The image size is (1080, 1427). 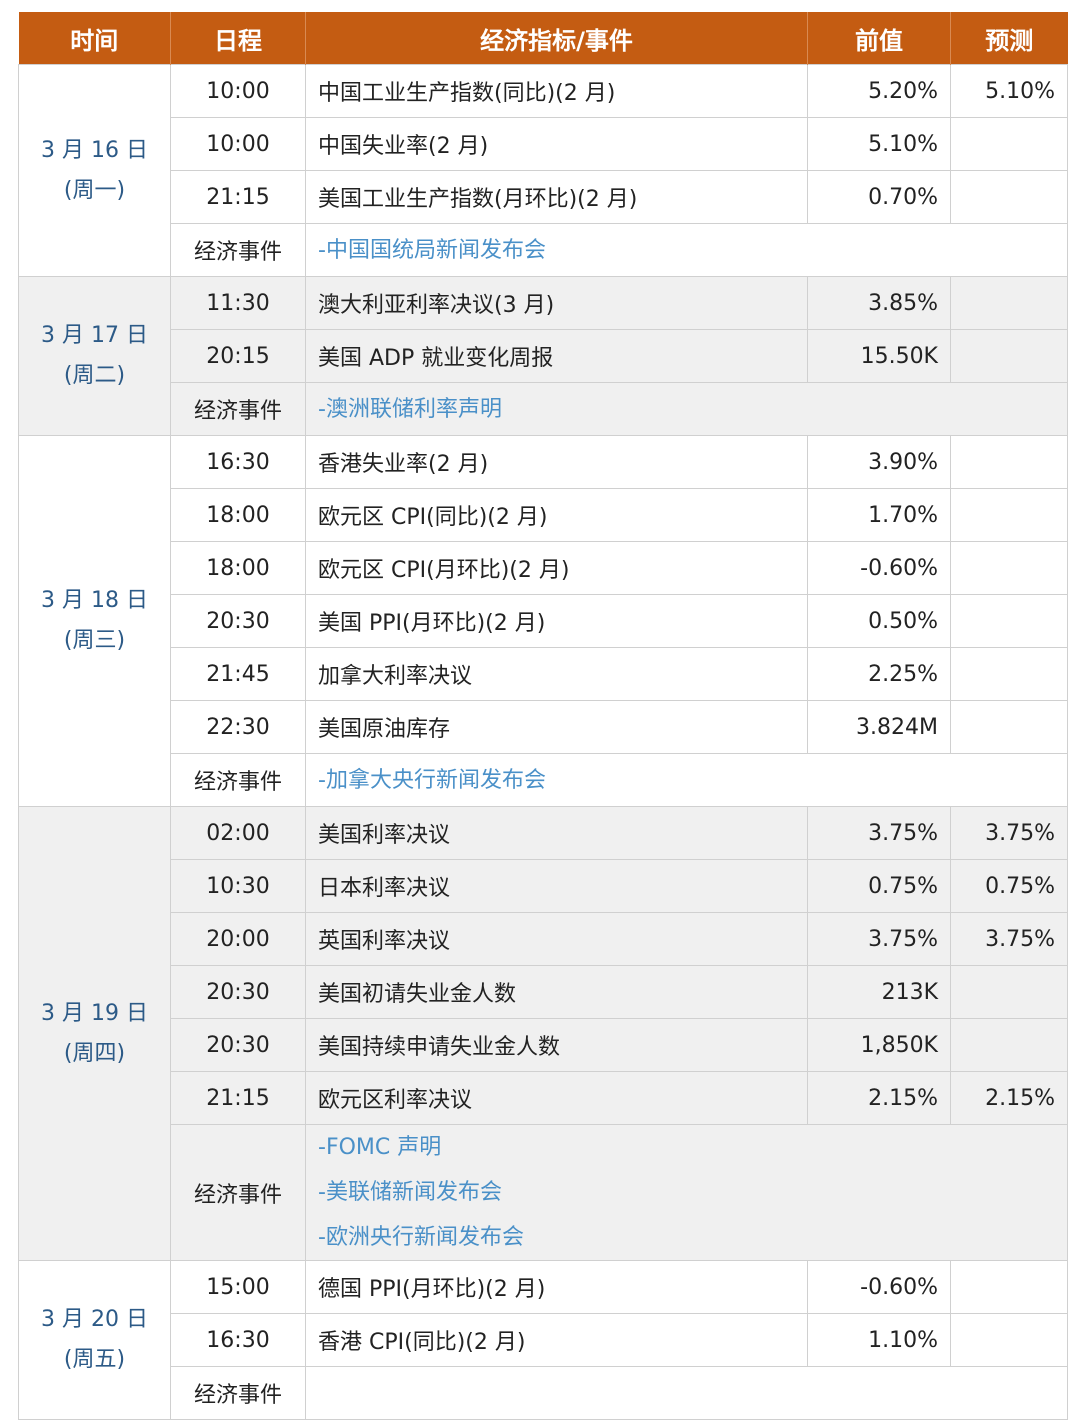 What do you see at coordinates (879, 833) in the screenshot?
I see `previous-cell: 3.75%` at bounding box center [879, 833].